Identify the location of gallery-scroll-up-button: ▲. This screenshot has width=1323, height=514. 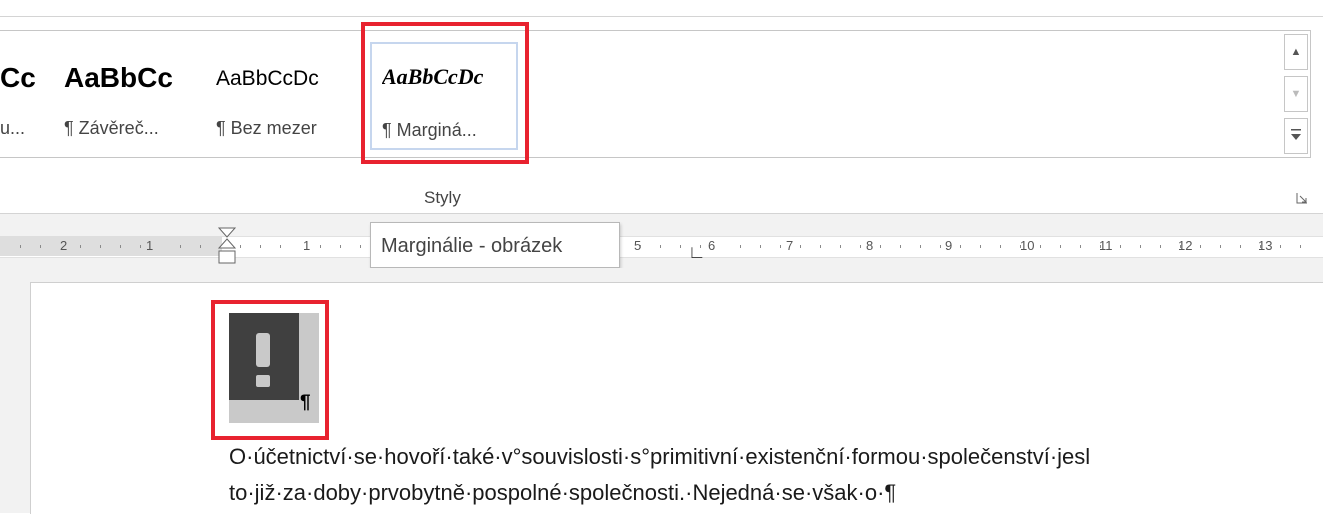
(1296, 52).